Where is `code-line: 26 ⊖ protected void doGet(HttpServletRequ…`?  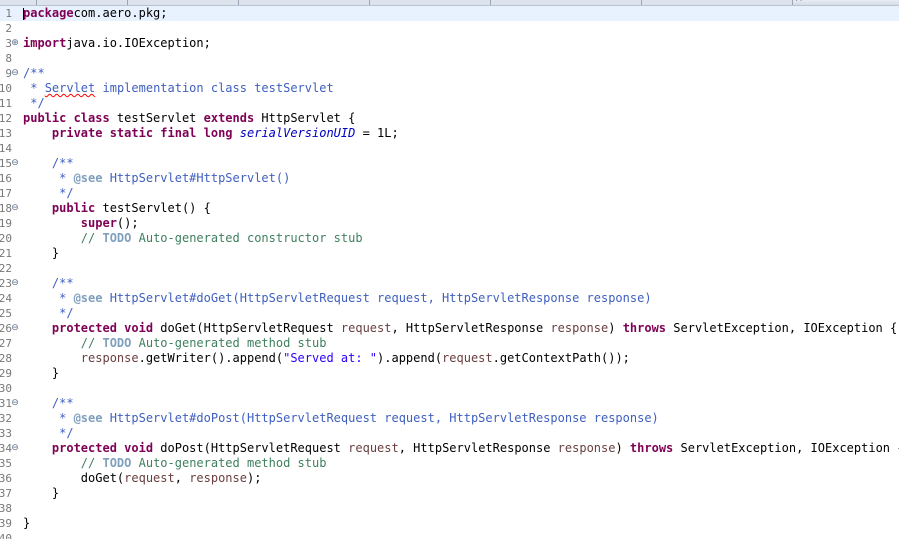 code-line: 26 ⊖ protected void doGet(HttpServletRequ… is located at coordinates (449, 328).